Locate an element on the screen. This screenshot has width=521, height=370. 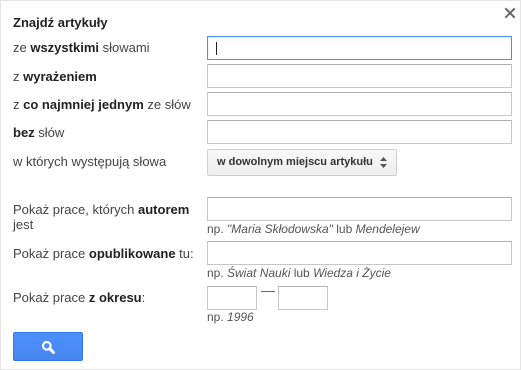
occurrence-selected-value: w dowolnym miejscu artykułu is located at coordinates (295, 162).